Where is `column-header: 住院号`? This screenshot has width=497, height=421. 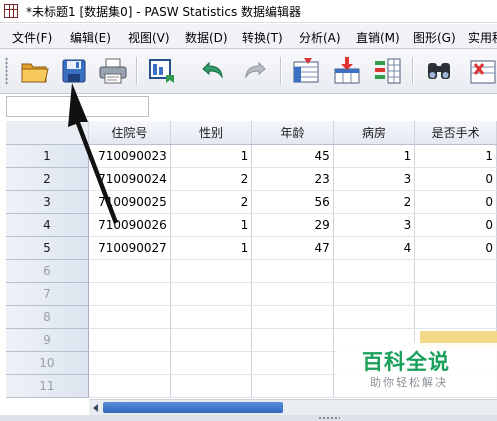
column-header: 住院号 is located at coordinates (129, 133).